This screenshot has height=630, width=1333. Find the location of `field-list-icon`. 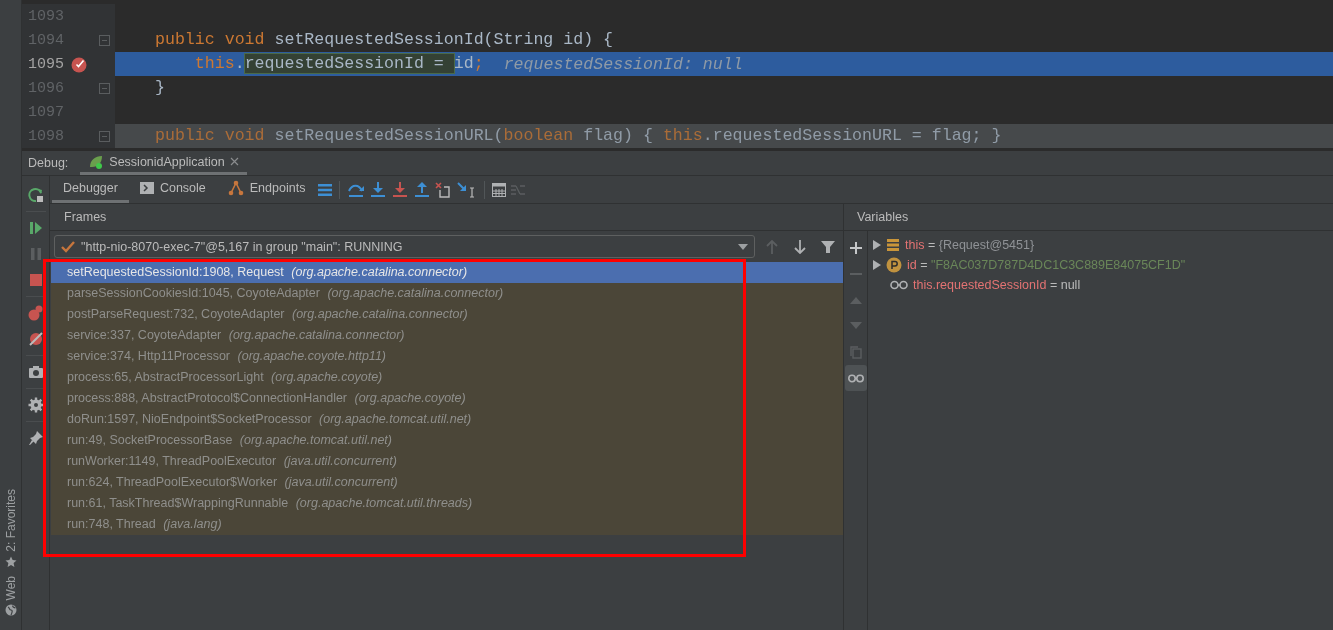

field-list-icon is located at coordinates (893, 245).